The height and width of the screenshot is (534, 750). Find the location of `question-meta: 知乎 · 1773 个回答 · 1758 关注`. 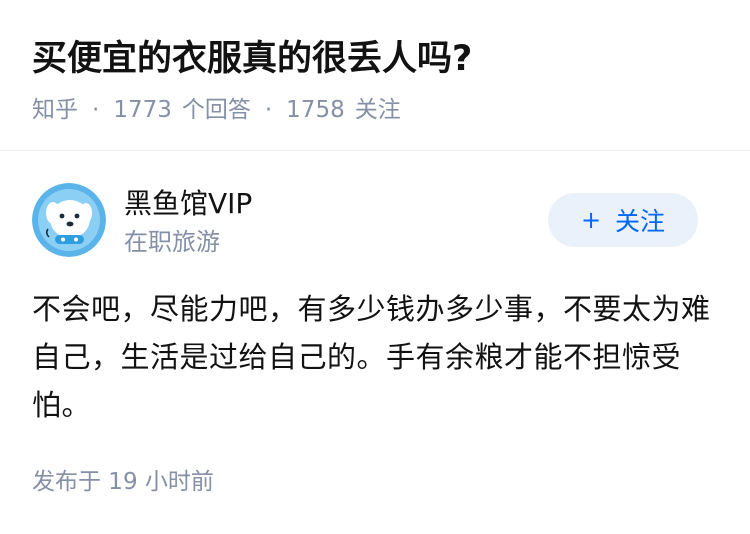

question-meta: 知乎 · 1773 个回答 · 1758 关注 is located at coordinates (216, 110).